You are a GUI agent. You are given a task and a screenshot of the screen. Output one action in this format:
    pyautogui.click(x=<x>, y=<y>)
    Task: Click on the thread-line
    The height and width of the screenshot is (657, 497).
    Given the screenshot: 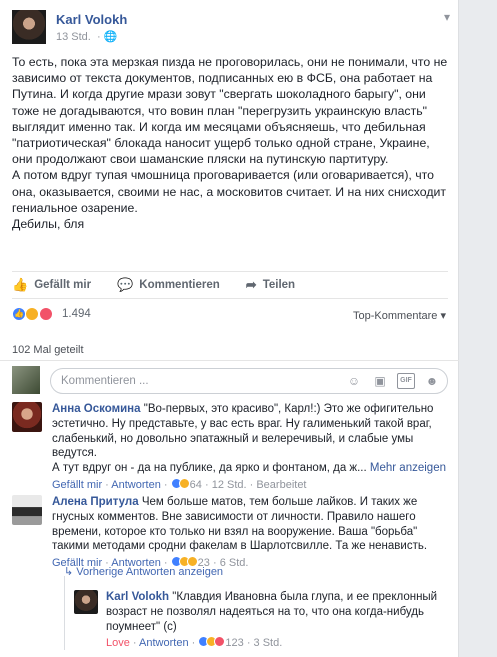 What is the action you would take?
    pyautogui.click(x=64, y=613)
    